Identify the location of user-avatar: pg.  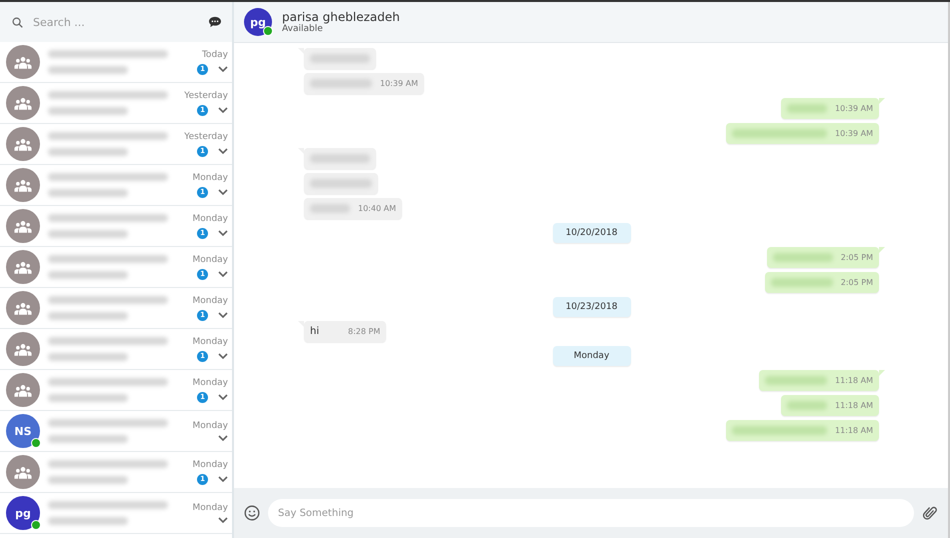
(23, 513).